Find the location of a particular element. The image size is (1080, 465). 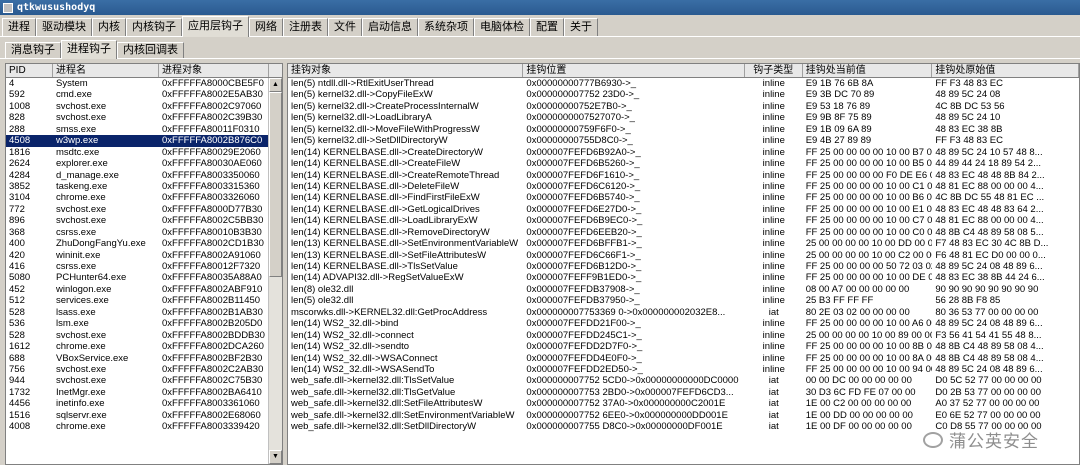

table-row: 512 services.exe 0xFFFFFA8002B11450 is located at coordinates (144, 300).